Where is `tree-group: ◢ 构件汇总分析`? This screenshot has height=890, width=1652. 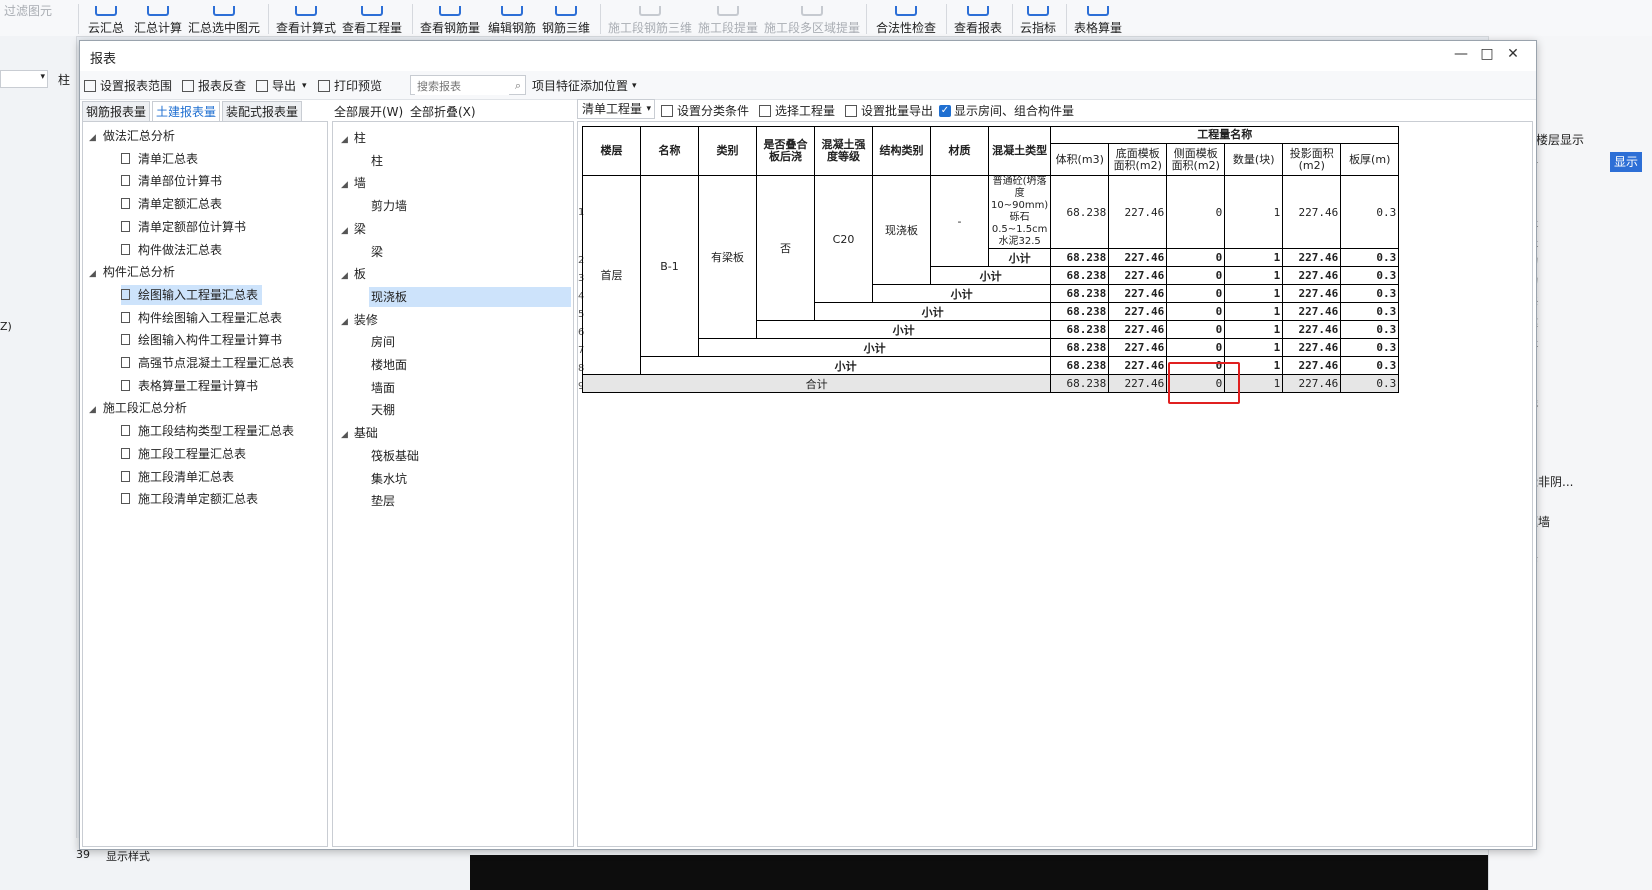 tree-group: ◢ 构件汇总分析 is located at coordinates (132, 272).